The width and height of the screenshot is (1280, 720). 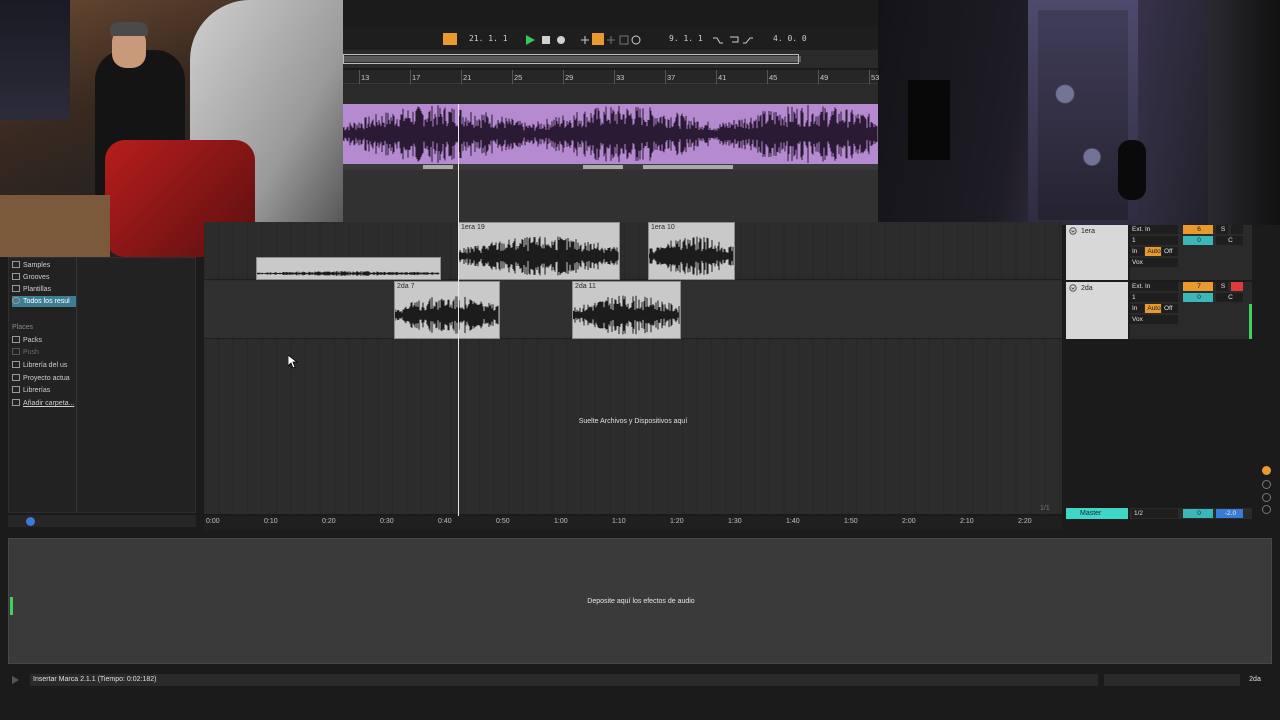 I want to click on clip-title: 1era 10, so click(x=663, y=227).